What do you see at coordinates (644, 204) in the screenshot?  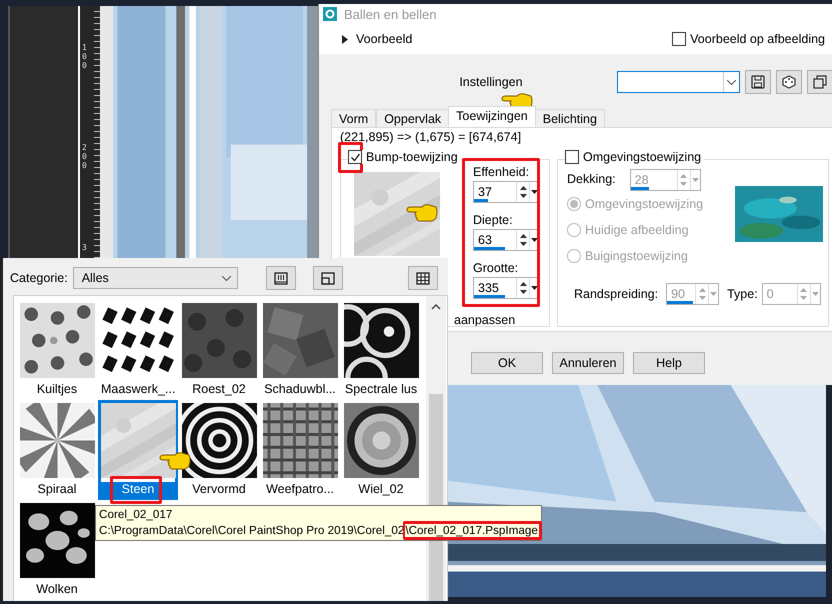 I see `radio-label: Omgevingstoewijzing` at bounding box center [644, 204].